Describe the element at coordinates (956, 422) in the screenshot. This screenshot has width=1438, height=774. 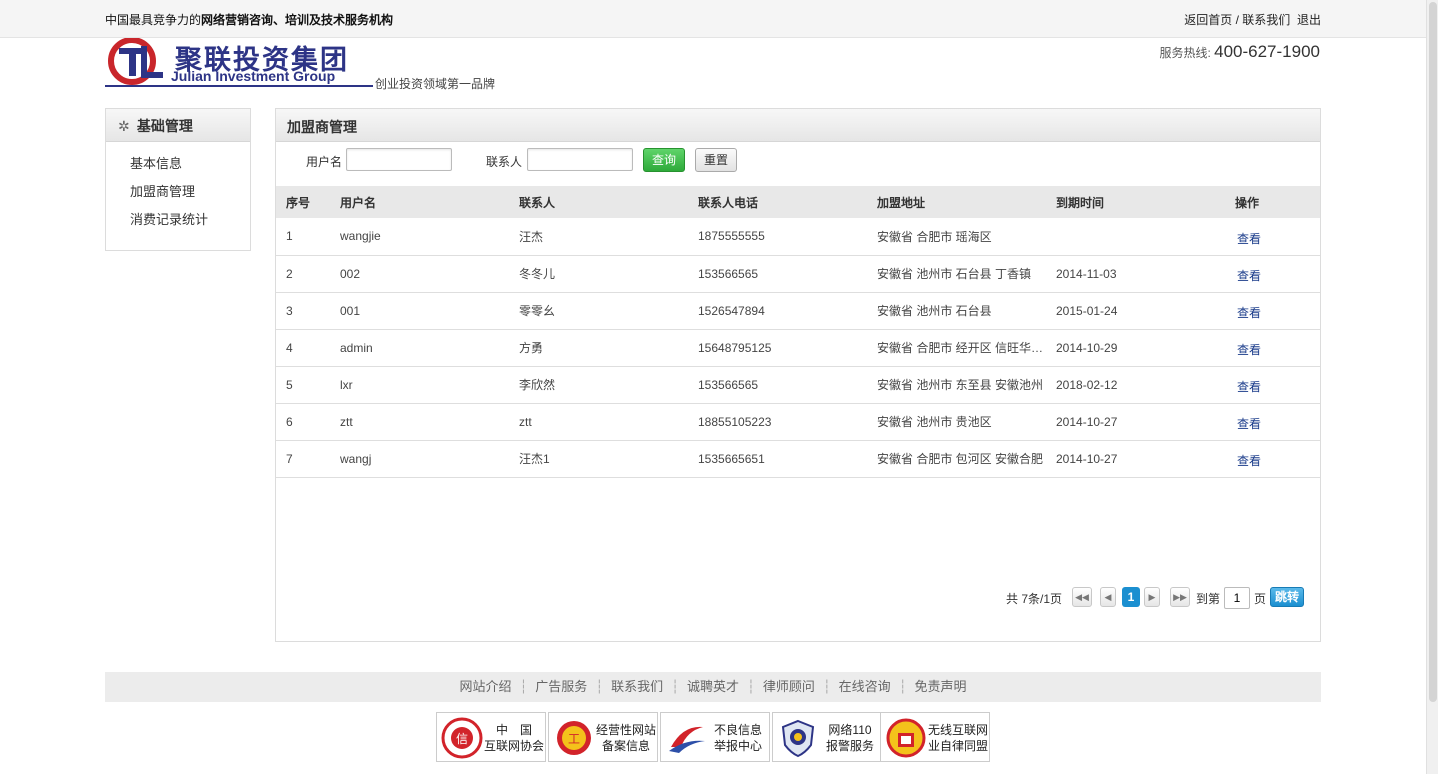
I see `cell-address: 安徽省 池州市 贵池区` at that location.